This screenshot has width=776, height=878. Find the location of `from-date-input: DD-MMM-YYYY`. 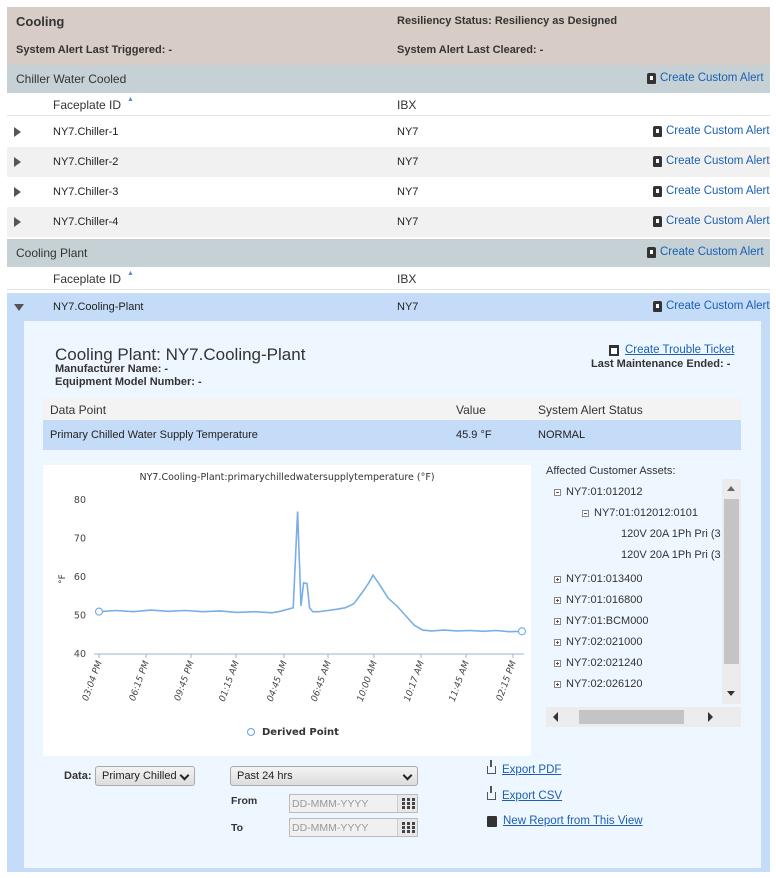

from-date-input: DD-MMM-YYYY is located at coordinates (353, 803).